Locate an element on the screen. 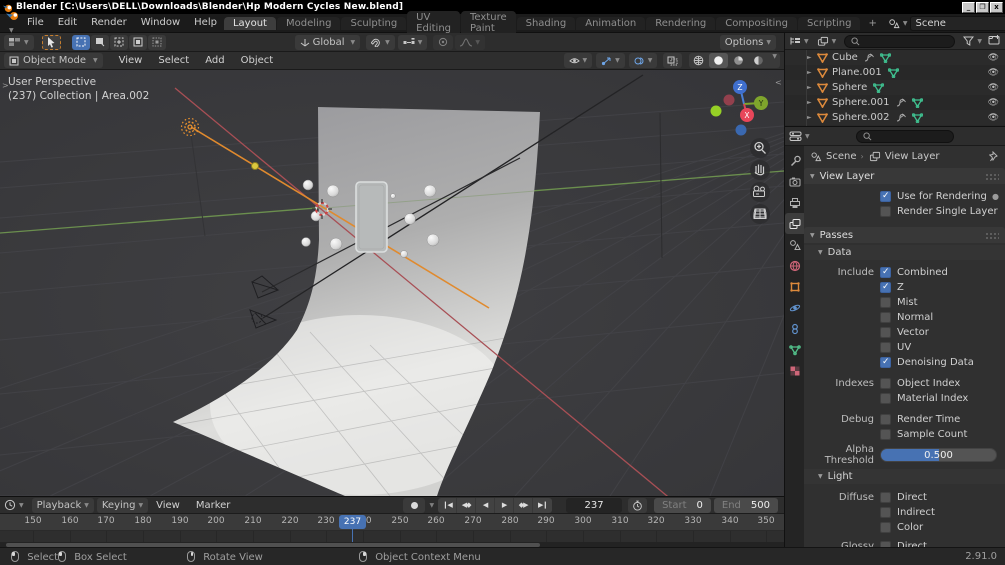  tab-sculpting: Sculpting is located at coordinates (374, 23).